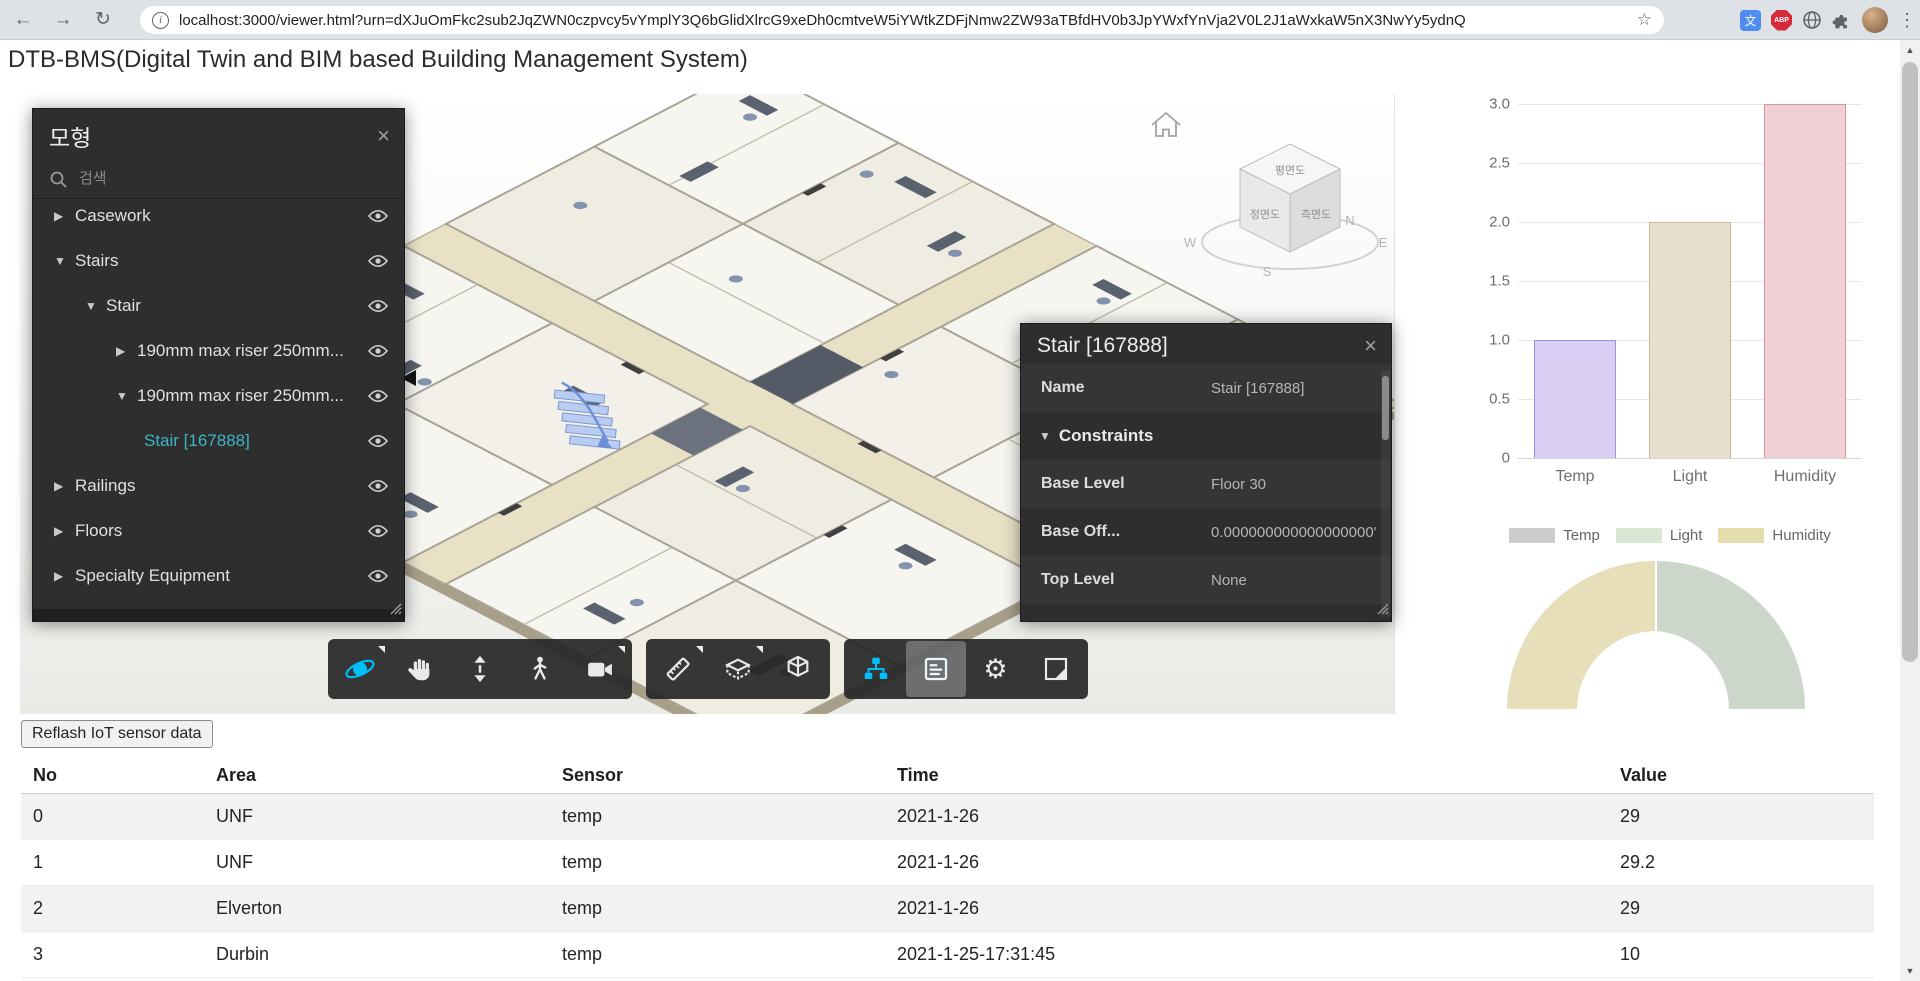 The height and width of the screenshot is (981, 1920). Describe the element at coordinates (1875, 20) in the screenshot. I see `profile-avatar` at that location.